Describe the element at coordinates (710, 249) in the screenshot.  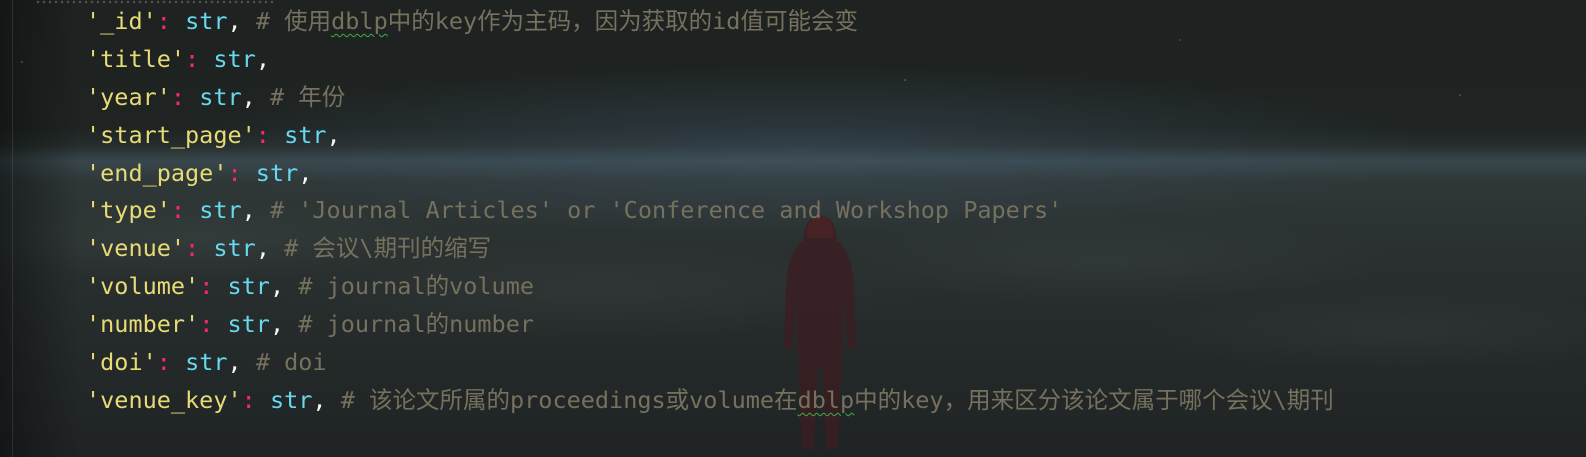
I see `code-line: 'venue': str, # 会议\期刊的缩写` at that location.